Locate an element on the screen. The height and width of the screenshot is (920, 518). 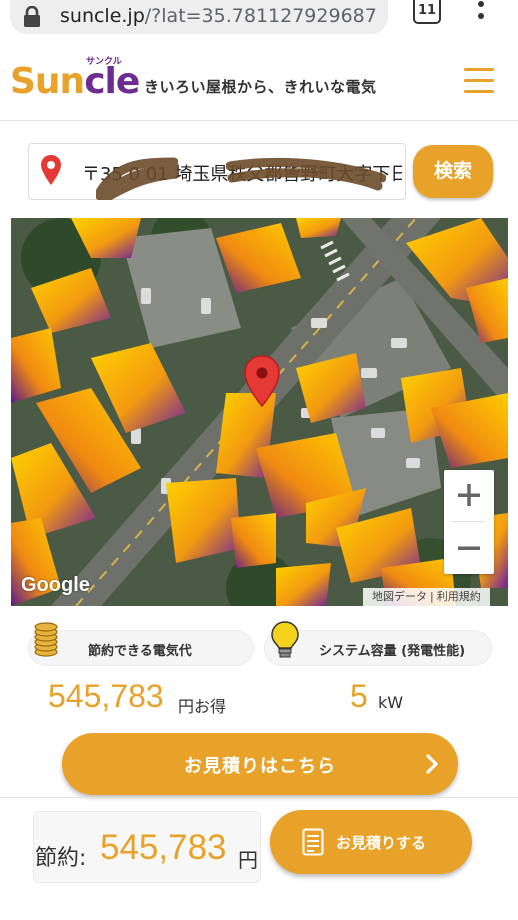
google-logo: Google is located at coordinates (55, 585).